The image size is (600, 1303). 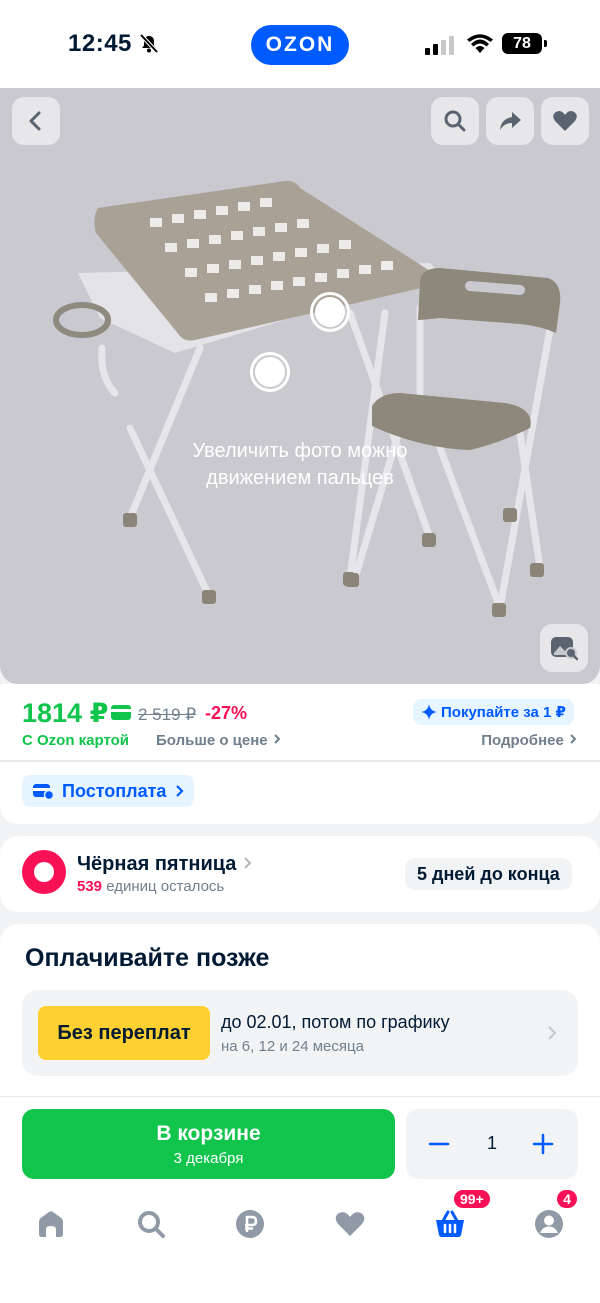 I want to click on in-cart-button: В корзине 3 декабря, so click(x=208, y=1144).